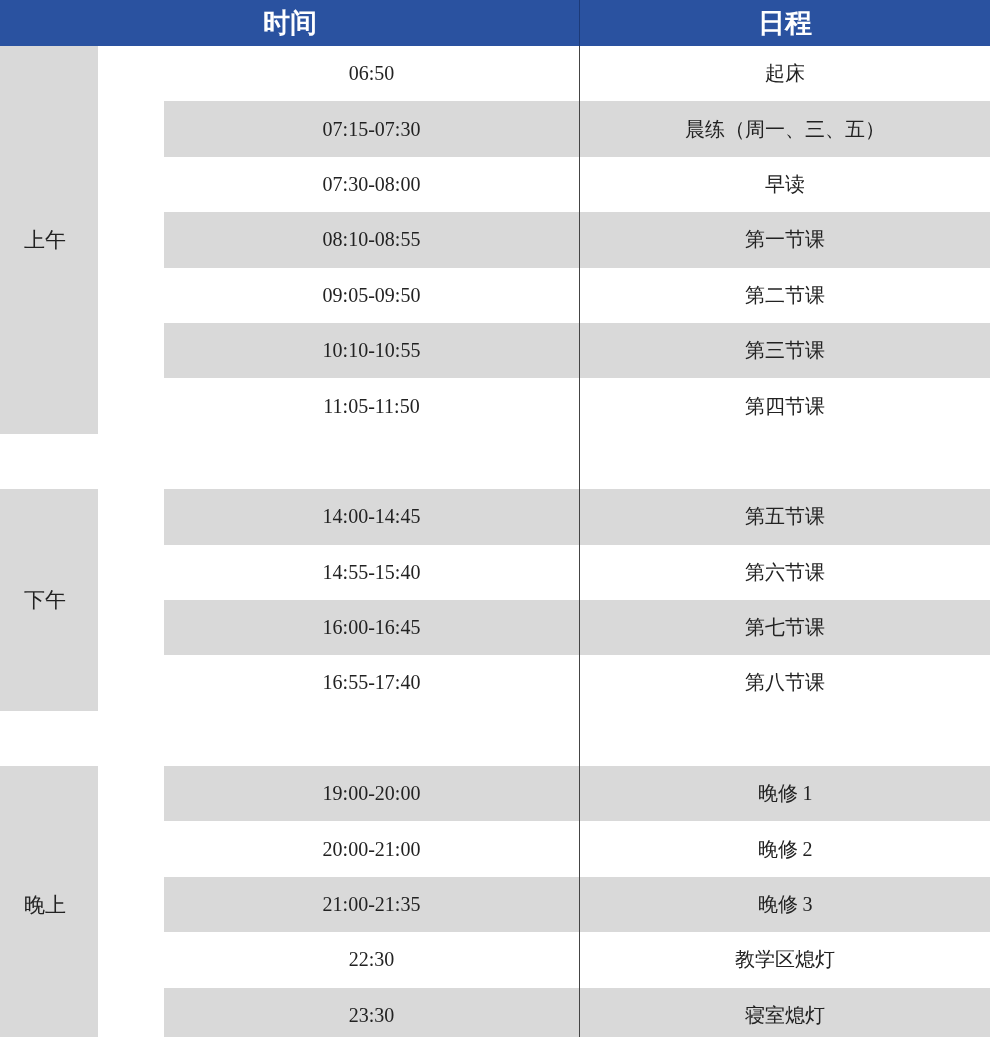 The width and height of the screenshot is (990, 1037). Describe the element at coordinates (371, 683) in the screenshot. I see `table-cell-text: 16:55-17:40` at that location.